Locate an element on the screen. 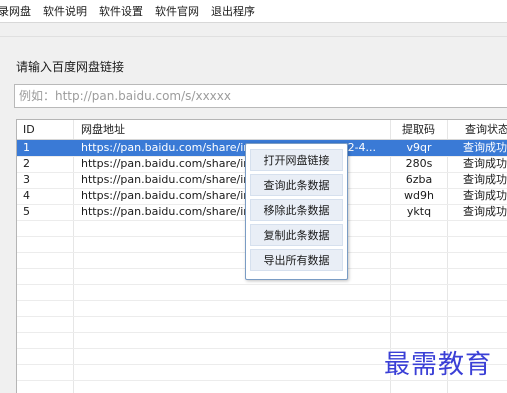 This screenshot has height=393, width=507. cell-id: 2 is located at coordinates (26, 163).